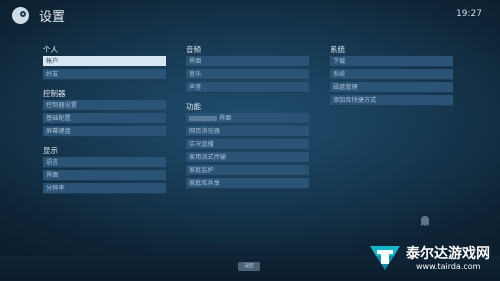 This screenshot has width=500, height=281. What do you see at coordinates (20, 15) in the screenshot?
I see `steam-logo-icon` at bounding box center [20, 15].